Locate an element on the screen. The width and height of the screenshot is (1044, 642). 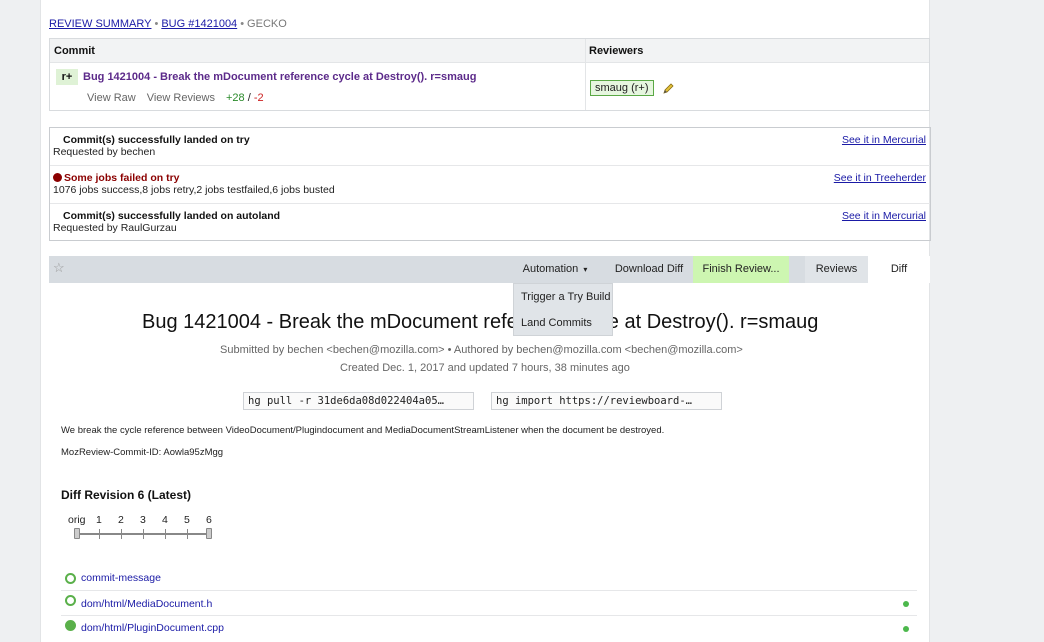
slider-handle-start is located at coordinates (77, 533).